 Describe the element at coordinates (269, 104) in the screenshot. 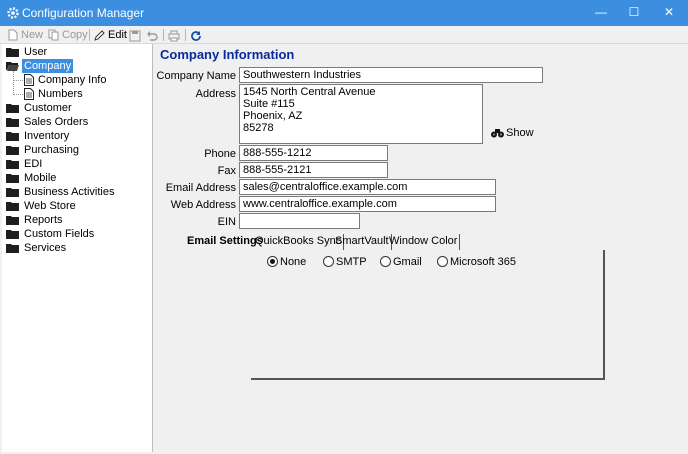

I see `address-line: Suite #115` at that location.